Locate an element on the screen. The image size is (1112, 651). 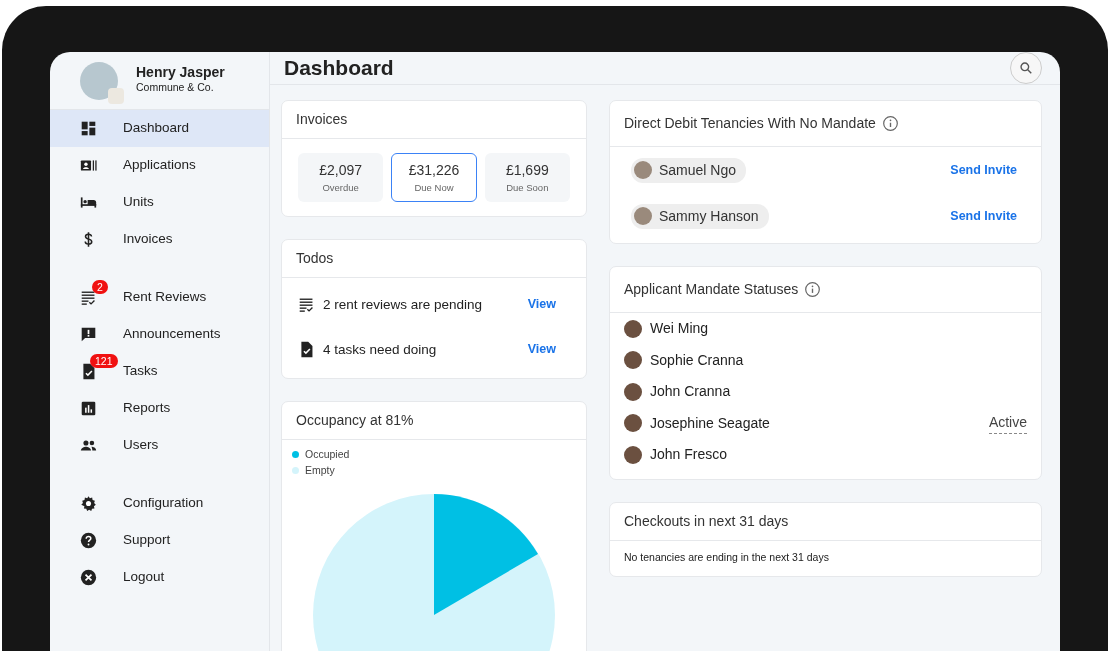
sidebar-item: Dashboard is located at coordinates (159, 128).